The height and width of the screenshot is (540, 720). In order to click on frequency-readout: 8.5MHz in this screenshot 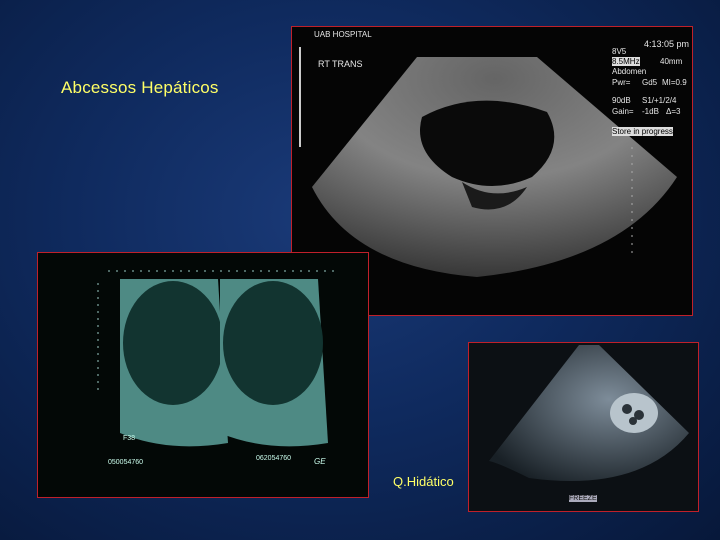, I will do `click(626, 61)`.